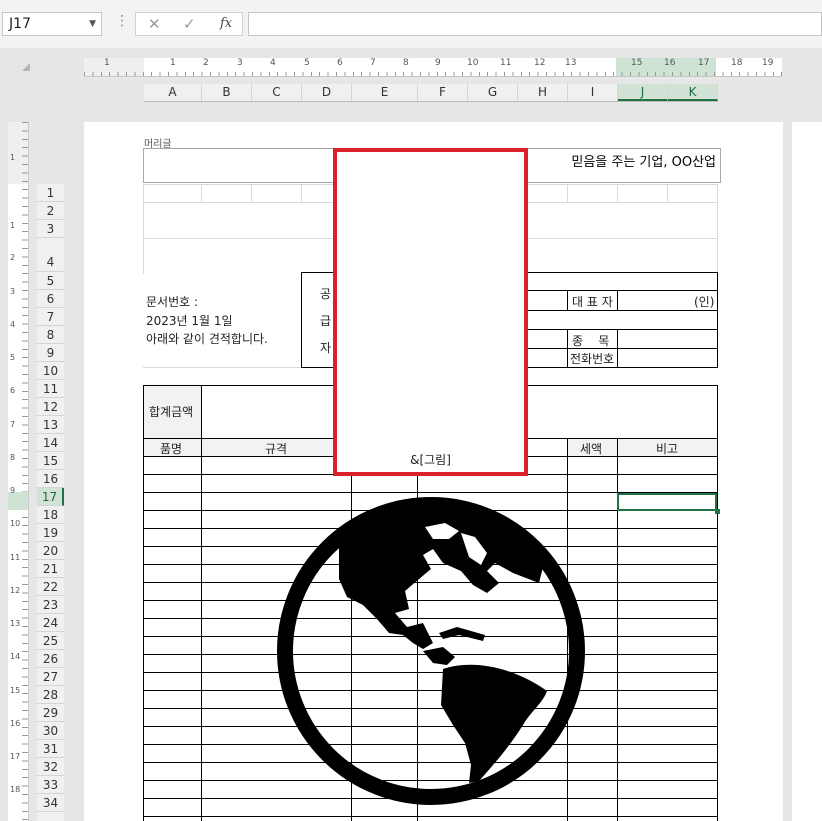  I want to click on header-item: 품명, so click(171, 449).